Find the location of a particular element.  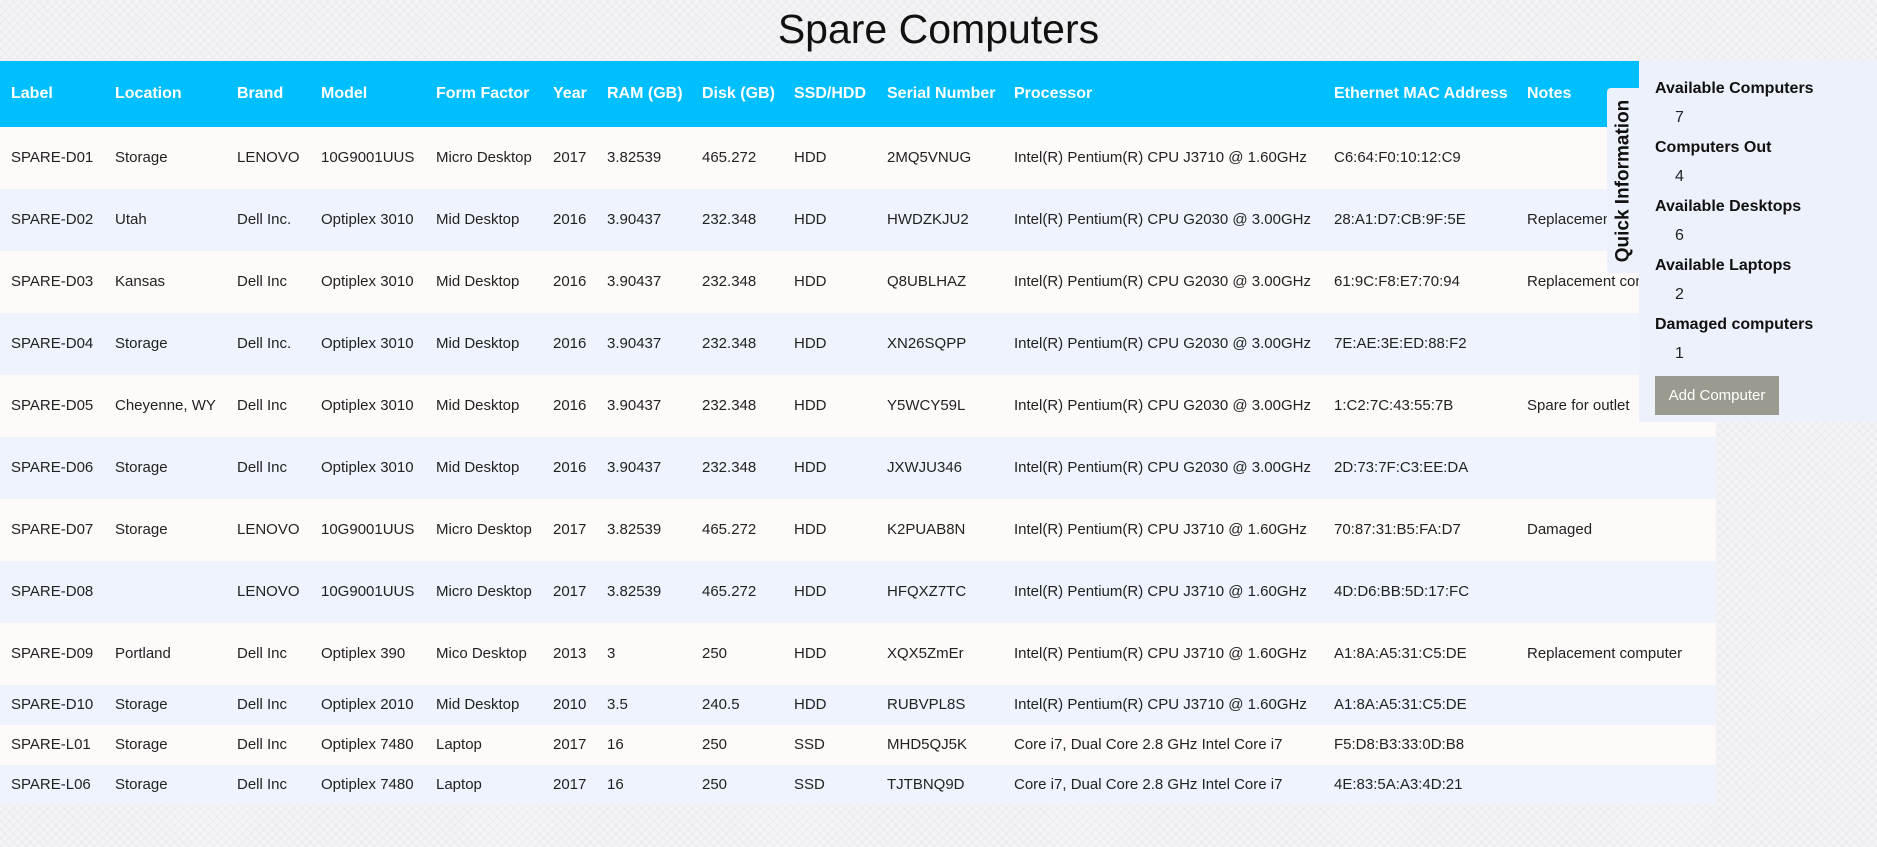

table-cell: Q8UBLHAZ is located at coordinates (927, 281).